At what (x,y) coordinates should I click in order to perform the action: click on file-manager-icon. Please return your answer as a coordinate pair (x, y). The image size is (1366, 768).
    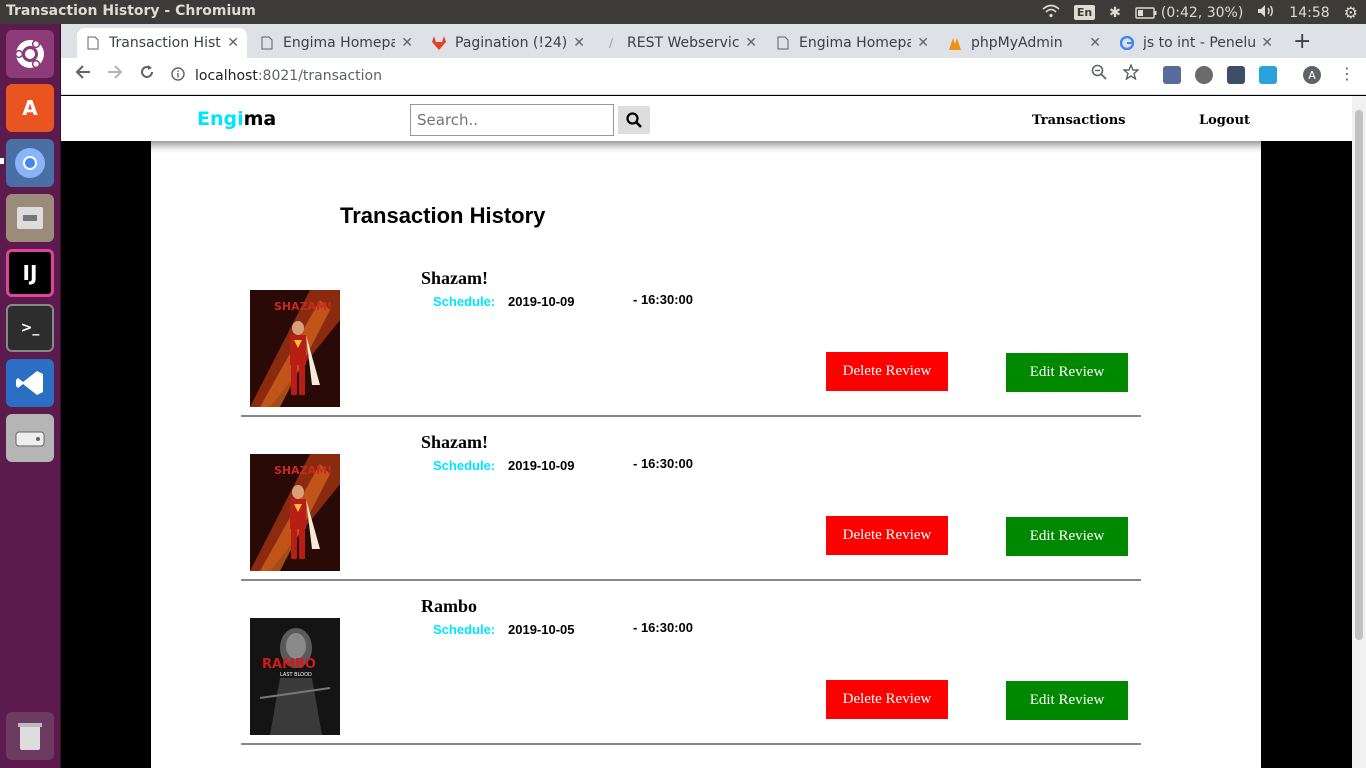
    Looking at the image, I should click on (30, 218).